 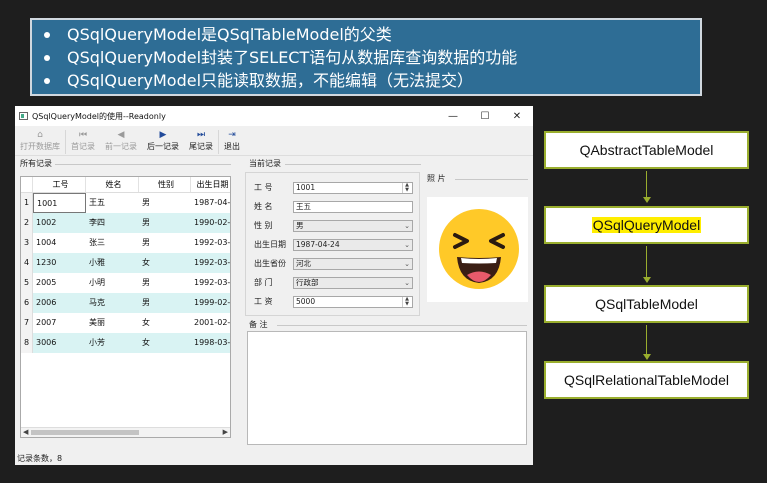 What do you see at coordinates (517, 116) in the screenshot?
I see `close-icon: ✕` at bounding box center [517, 116].